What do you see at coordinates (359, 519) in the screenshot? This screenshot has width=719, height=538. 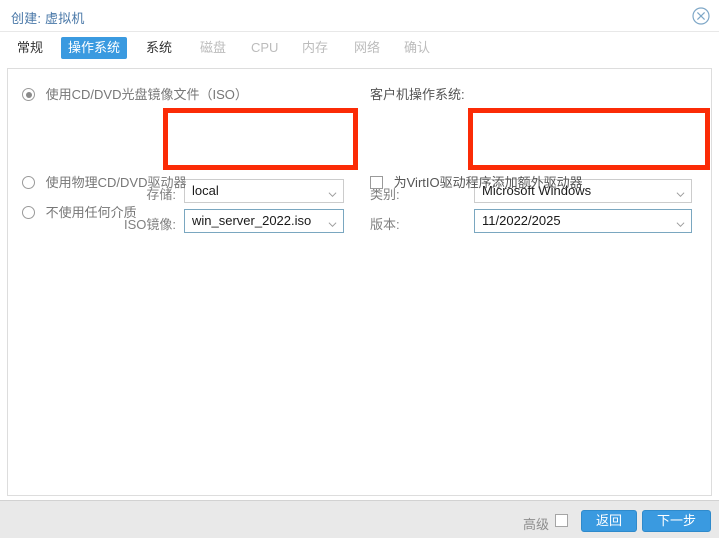 I see `dialog-footer: 高级 返回 下一步` at bounding box center [359, 519].